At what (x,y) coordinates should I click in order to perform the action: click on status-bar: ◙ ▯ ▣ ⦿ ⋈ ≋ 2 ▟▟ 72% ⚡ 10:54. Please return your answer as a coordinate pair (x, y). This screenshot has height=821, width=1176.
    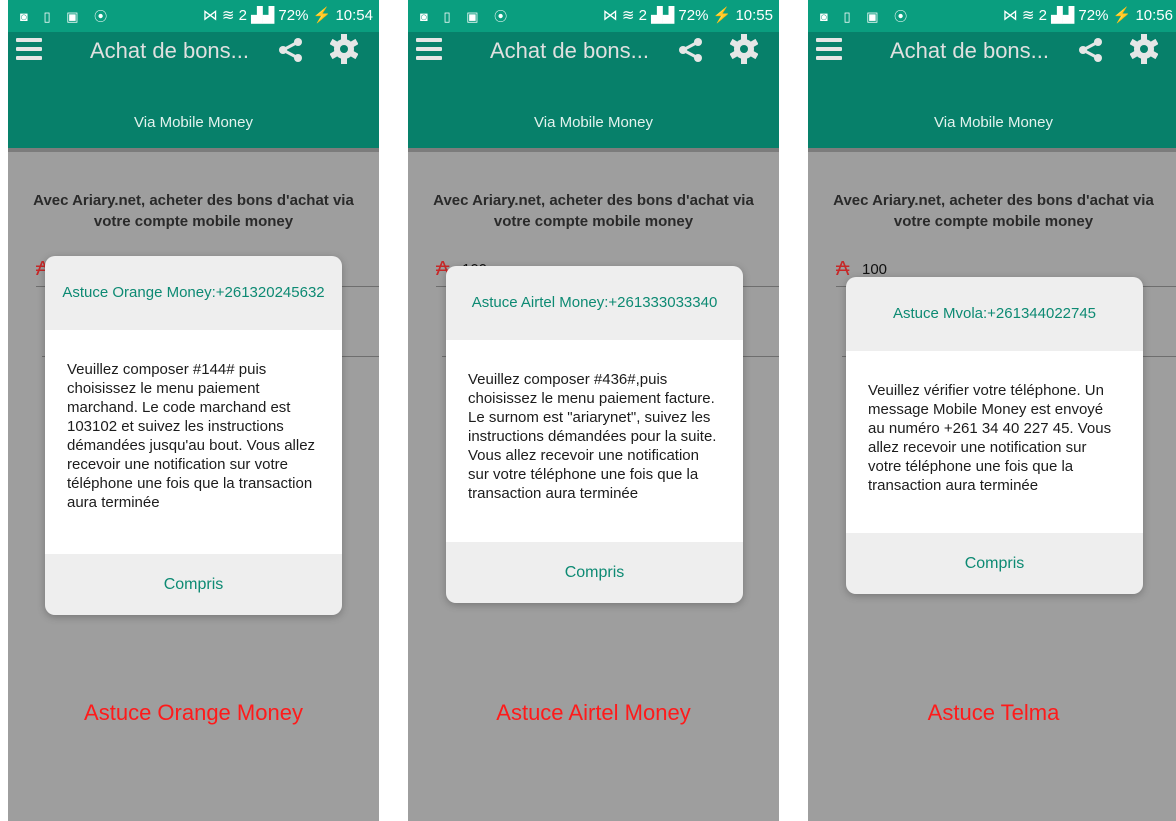
    Looking at the image, I should click on (193, 16).